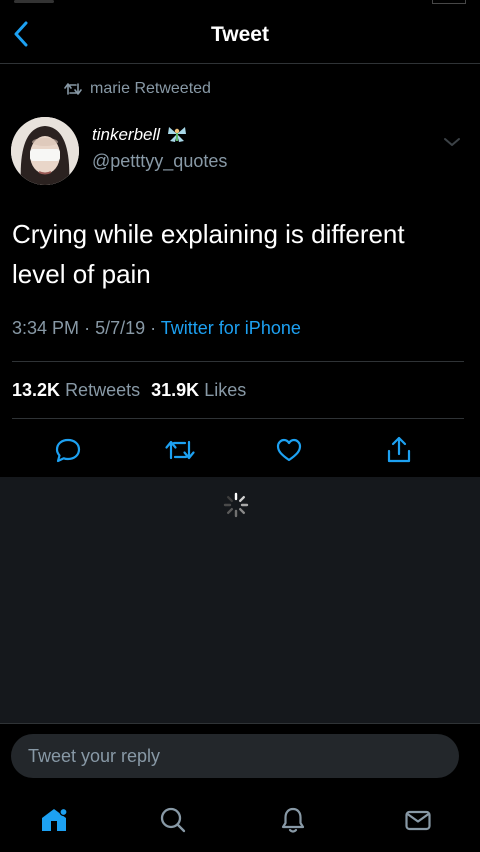  What do you see at coordinates (46, 328) in the screenshot?
I see `tweet-time: 3:34 PM` at bounding box center [46, 328].